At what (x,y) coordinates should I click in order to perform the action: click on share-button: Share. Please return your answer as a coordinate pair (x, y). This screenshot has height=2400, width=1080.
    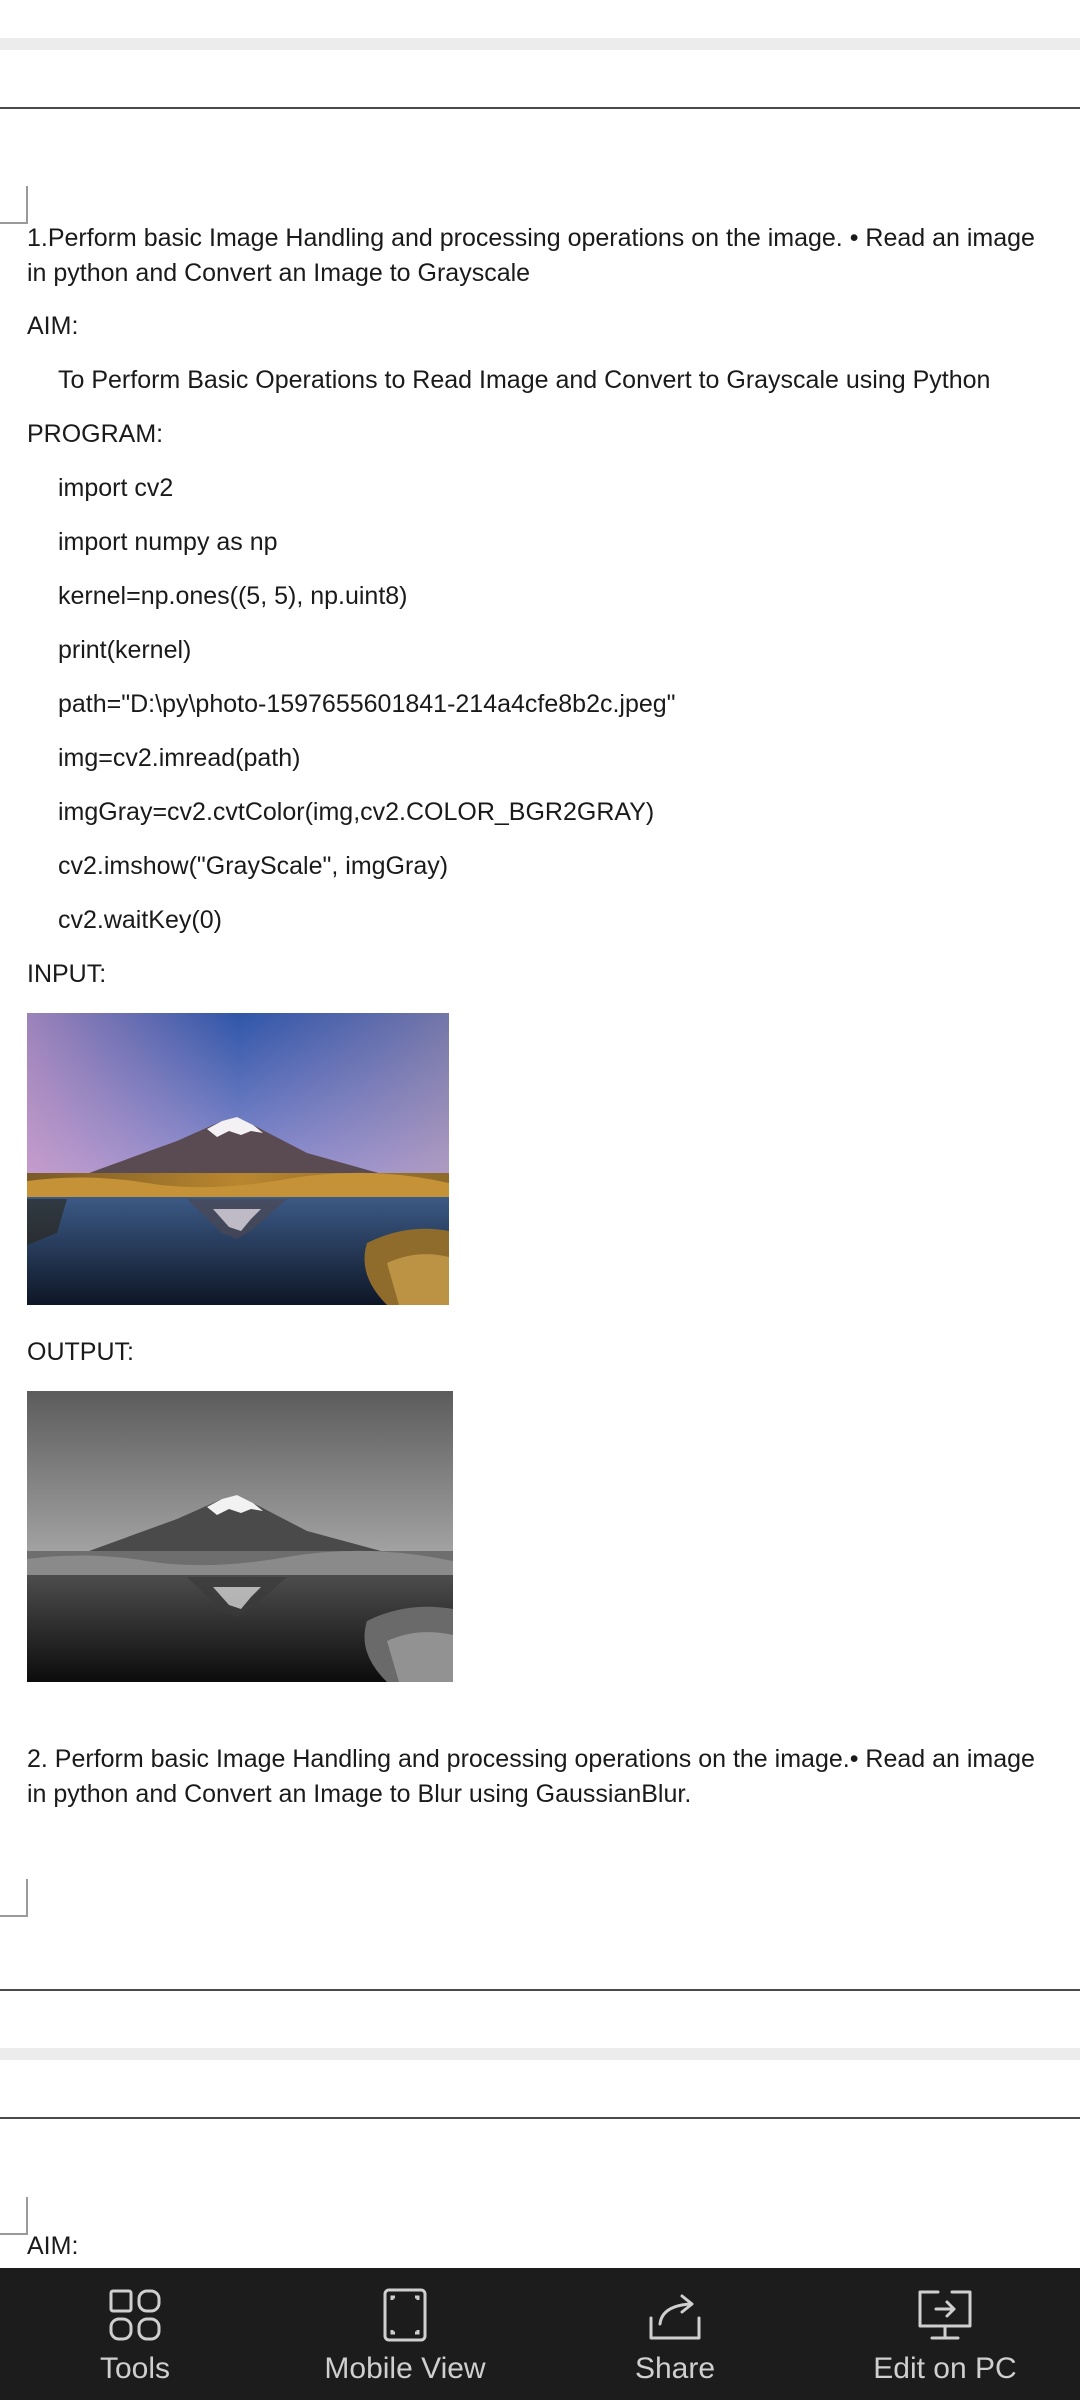
    Looking at the image, I should click on (675, 2334).